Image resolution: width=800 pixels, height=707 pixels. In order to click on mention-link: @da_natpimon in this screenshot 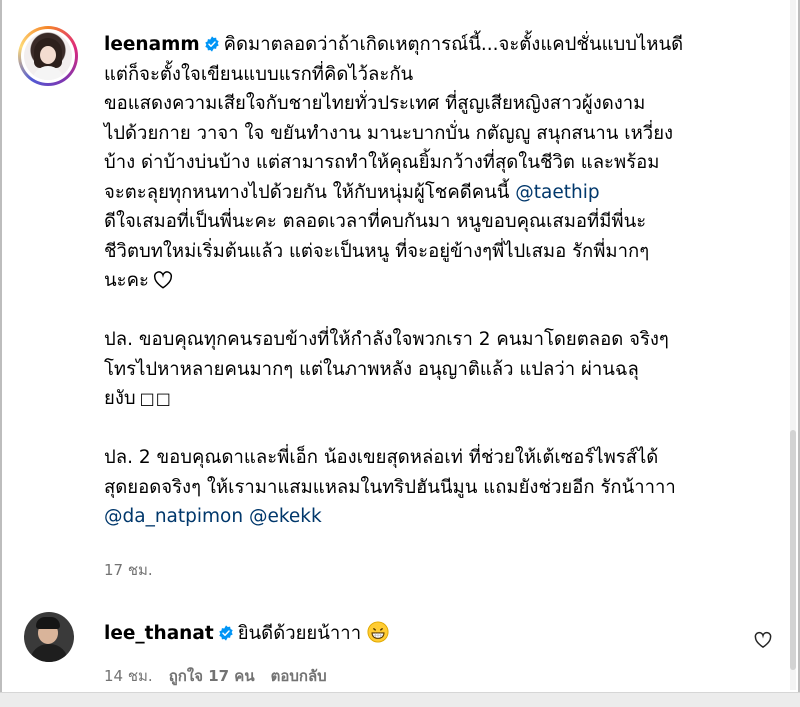, I will do `click(173, 516)`.